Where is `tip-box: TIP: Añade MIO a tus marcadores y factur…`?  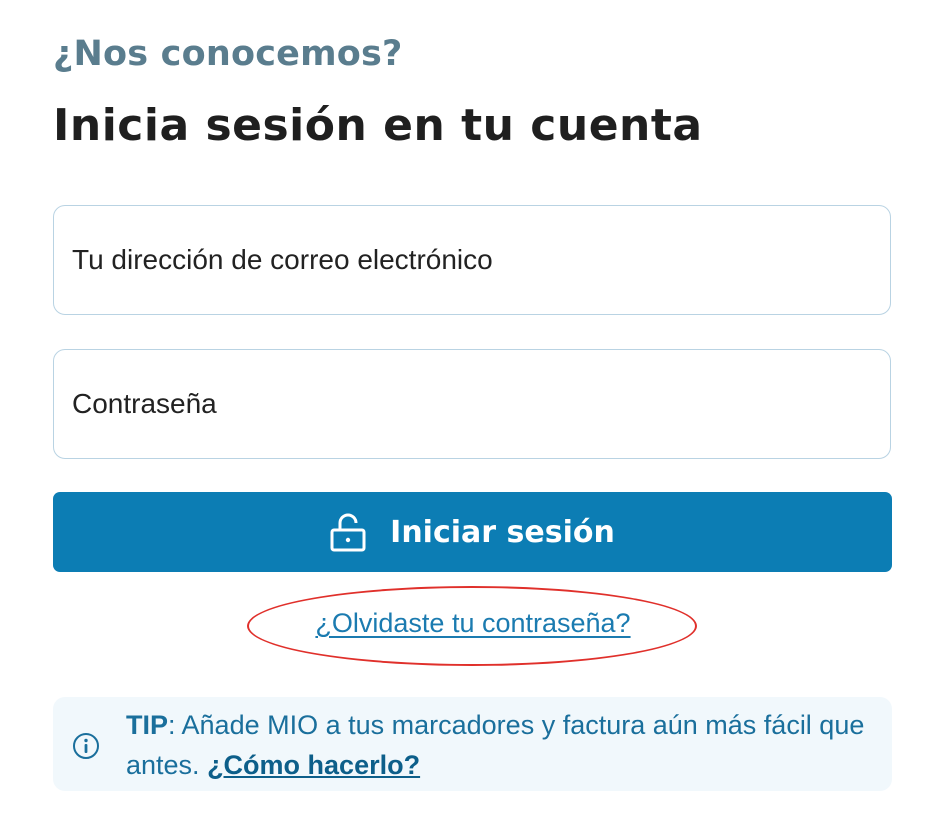 tip-box: TIP: Añade MIO a tus marcadores y factur… is located at coordinates (472, 744).